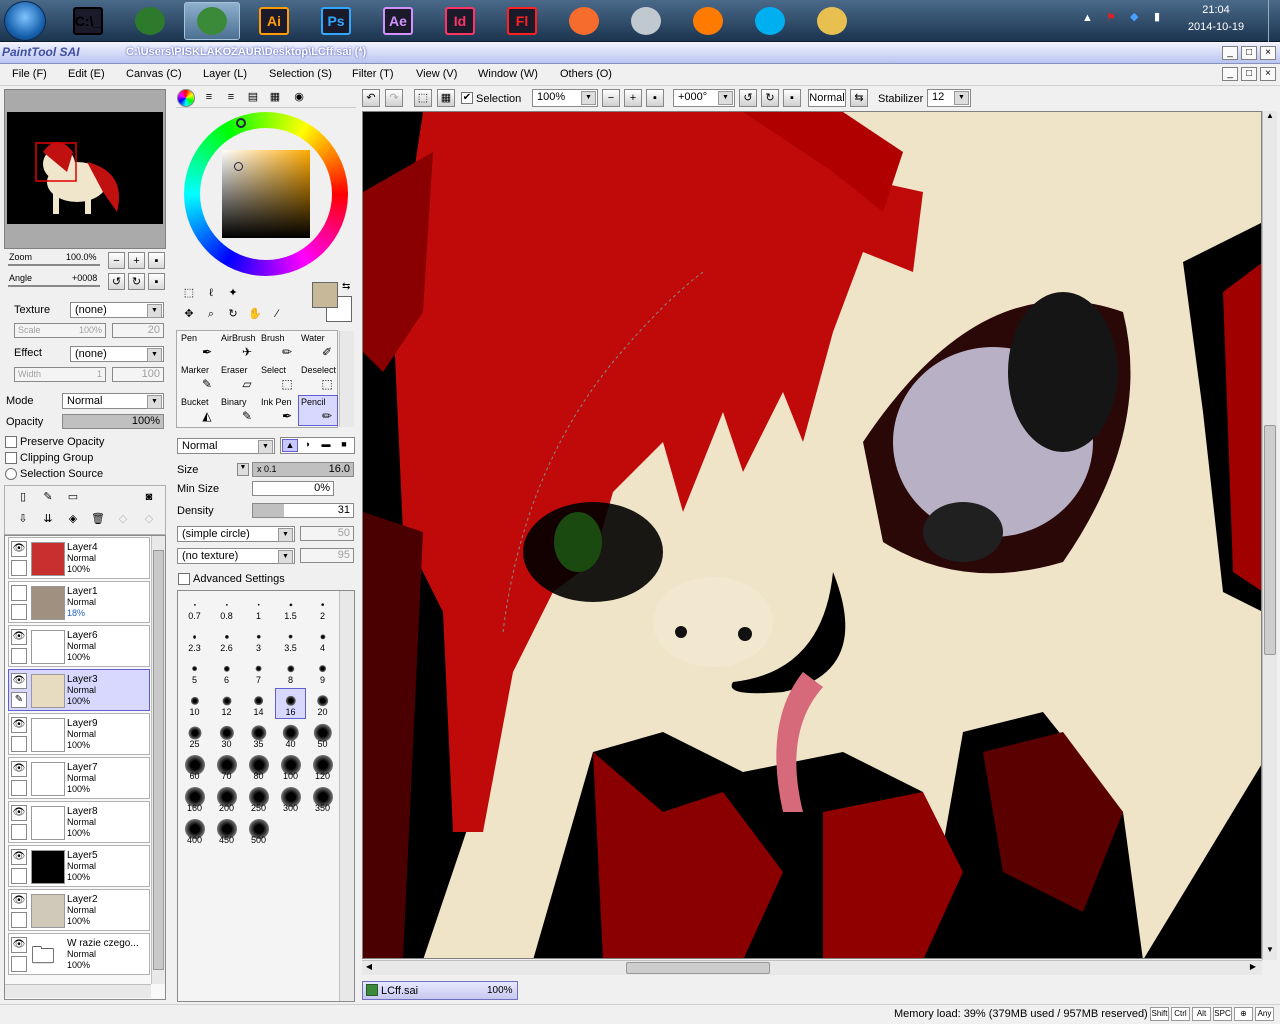 This screenshot has width=1280, height=1024. I want to click on brush-size-1: 1, so click(258, 607).